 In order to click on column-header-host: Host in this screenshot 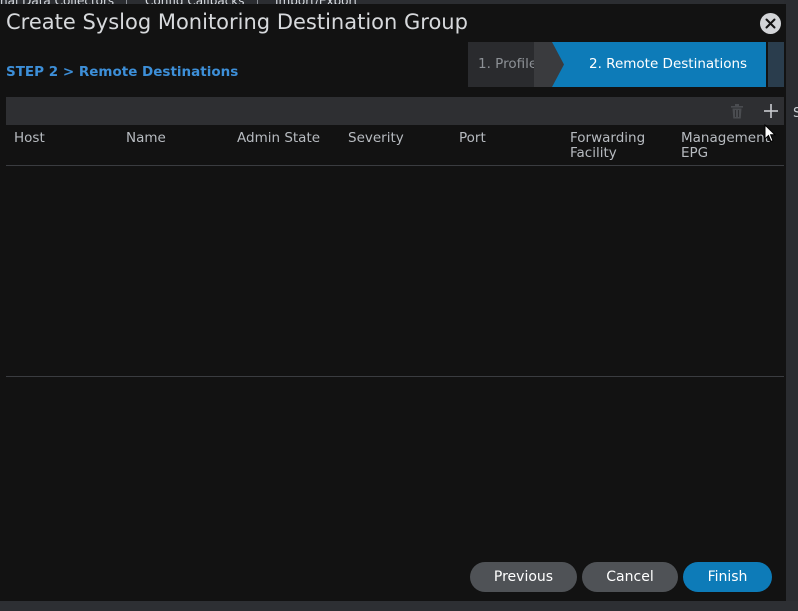, I will do `click(64, 138)`.